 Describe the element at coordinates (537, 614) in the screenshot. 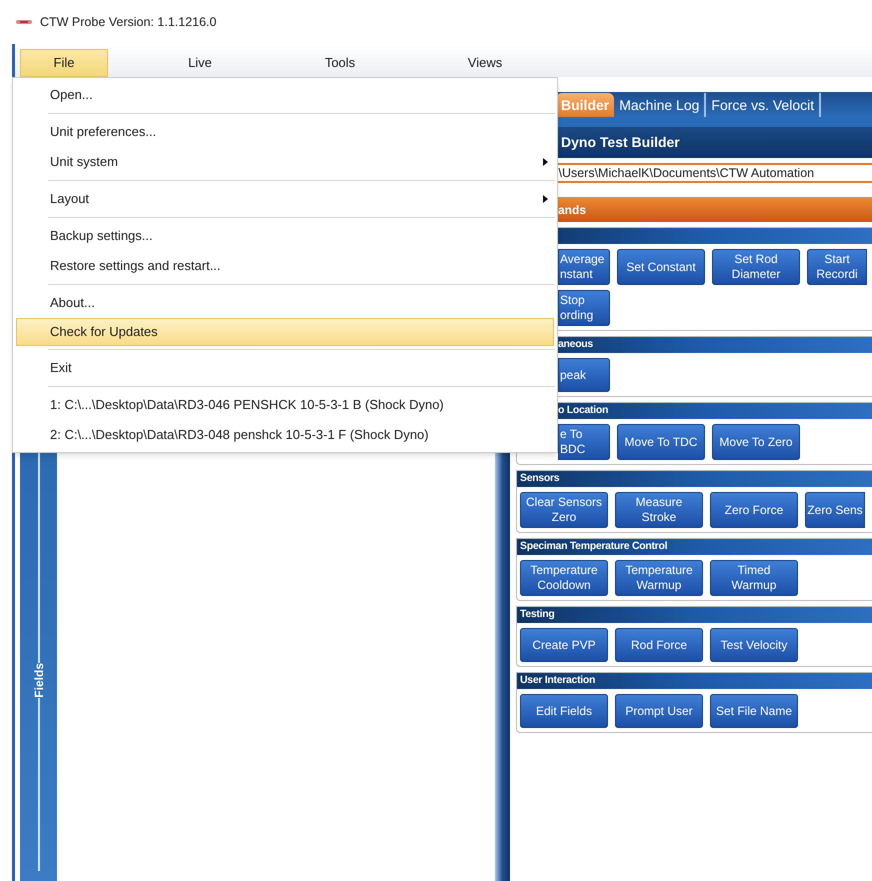

I see `group-title: Testing` at that location.